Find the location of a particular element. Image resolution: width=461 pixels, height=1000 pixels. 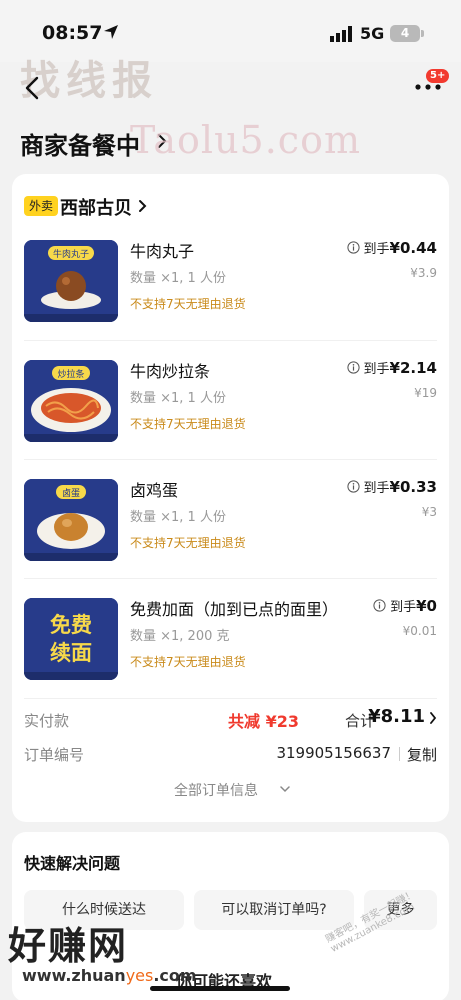

item-image: 卤蛋 is located at coordinates (71, 520).